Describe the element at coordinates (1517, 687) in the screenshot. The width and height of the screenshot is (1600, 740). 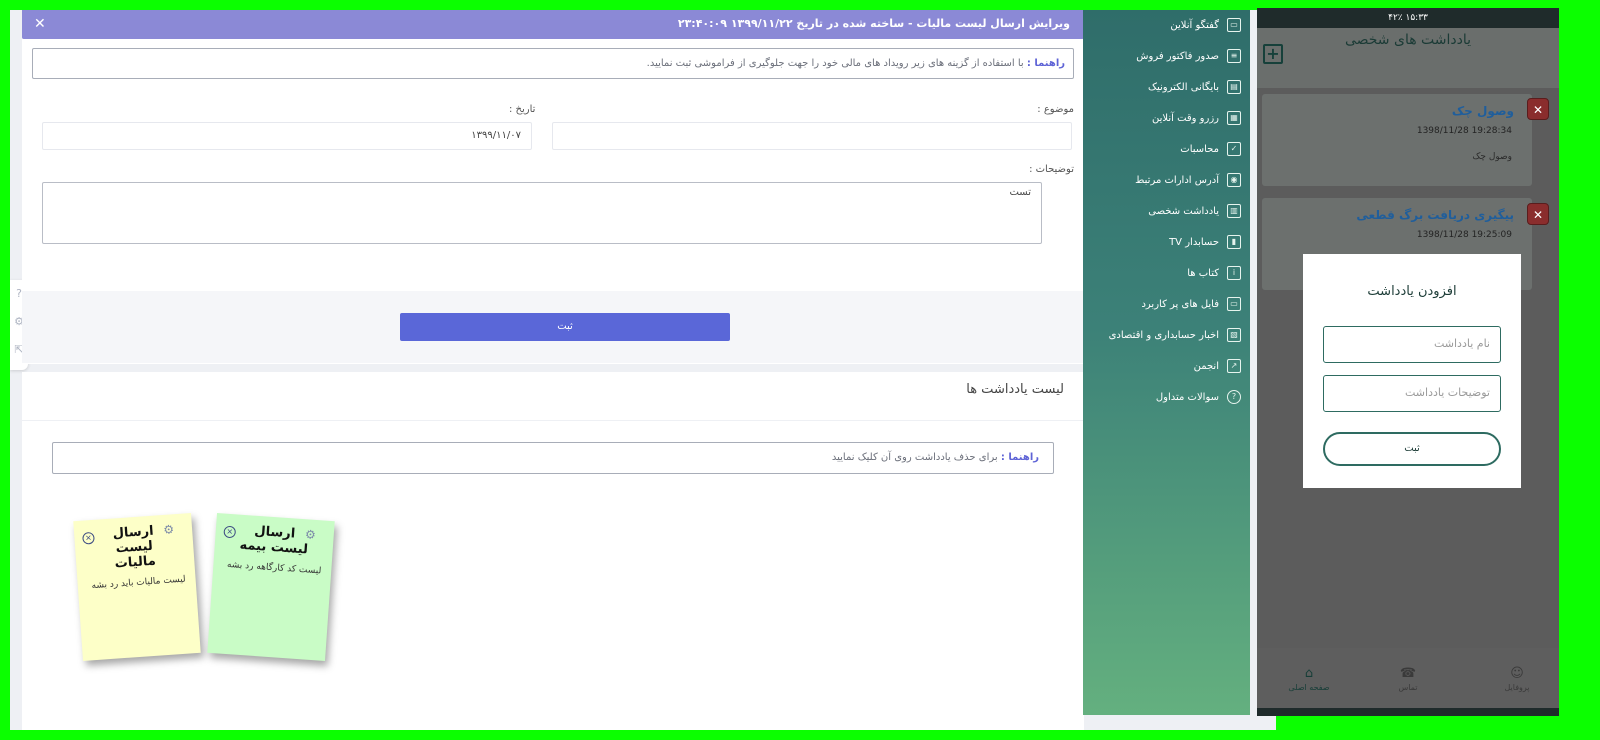
I see `nav-label: پروفایل` at that location.